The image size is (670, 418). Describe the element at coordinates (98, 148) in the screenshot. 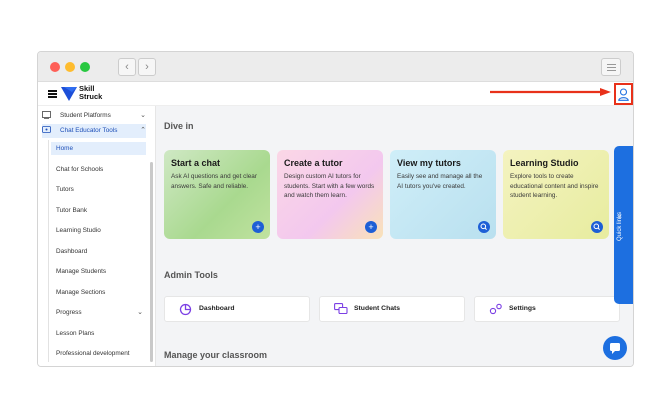

I see `sidebar-item-home: Home` at that location.